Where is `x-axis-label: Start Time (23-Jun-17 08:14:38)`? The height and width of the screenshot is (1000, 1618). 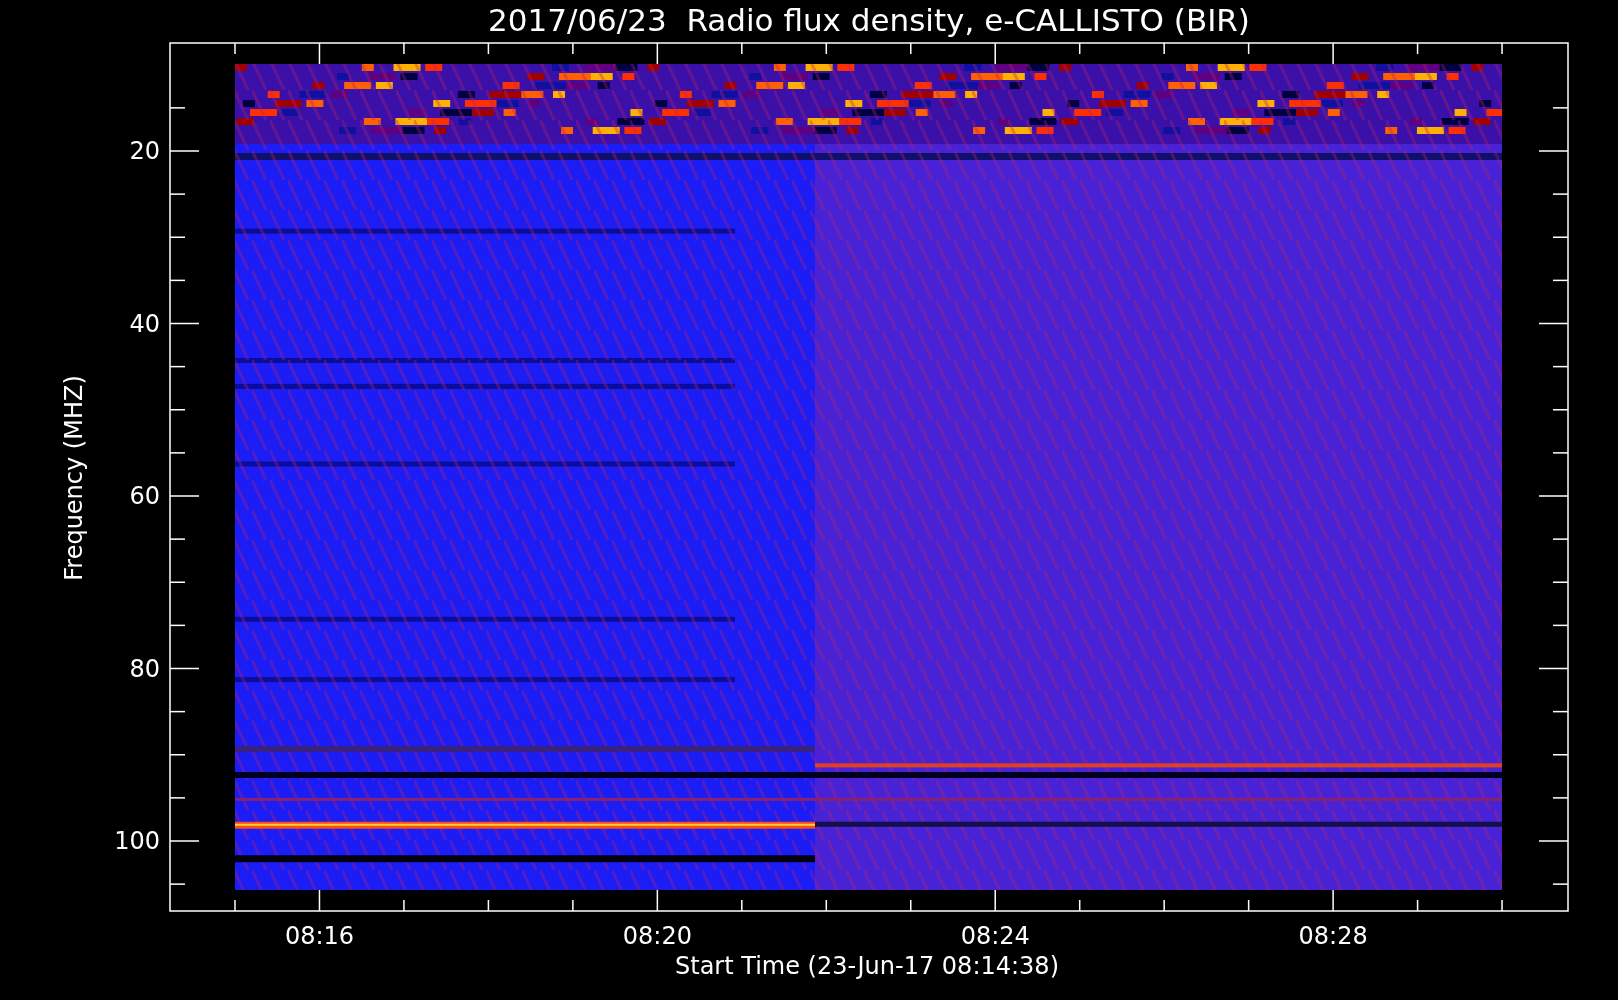 x-axis-label: Start Time (23-Jun-17 08:14:38) is located at coordinates (867, 966).